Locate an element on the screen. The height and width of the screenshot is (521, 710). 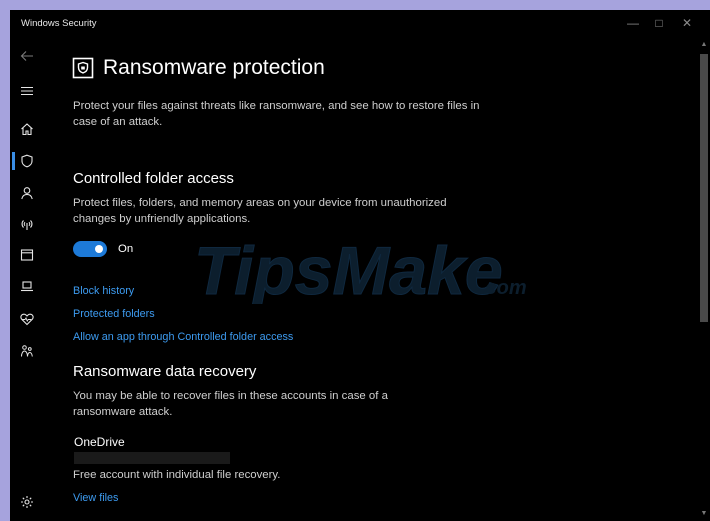
tipsmake-watermark-logo: TipsMake .com is located at coordinates (360, 269).